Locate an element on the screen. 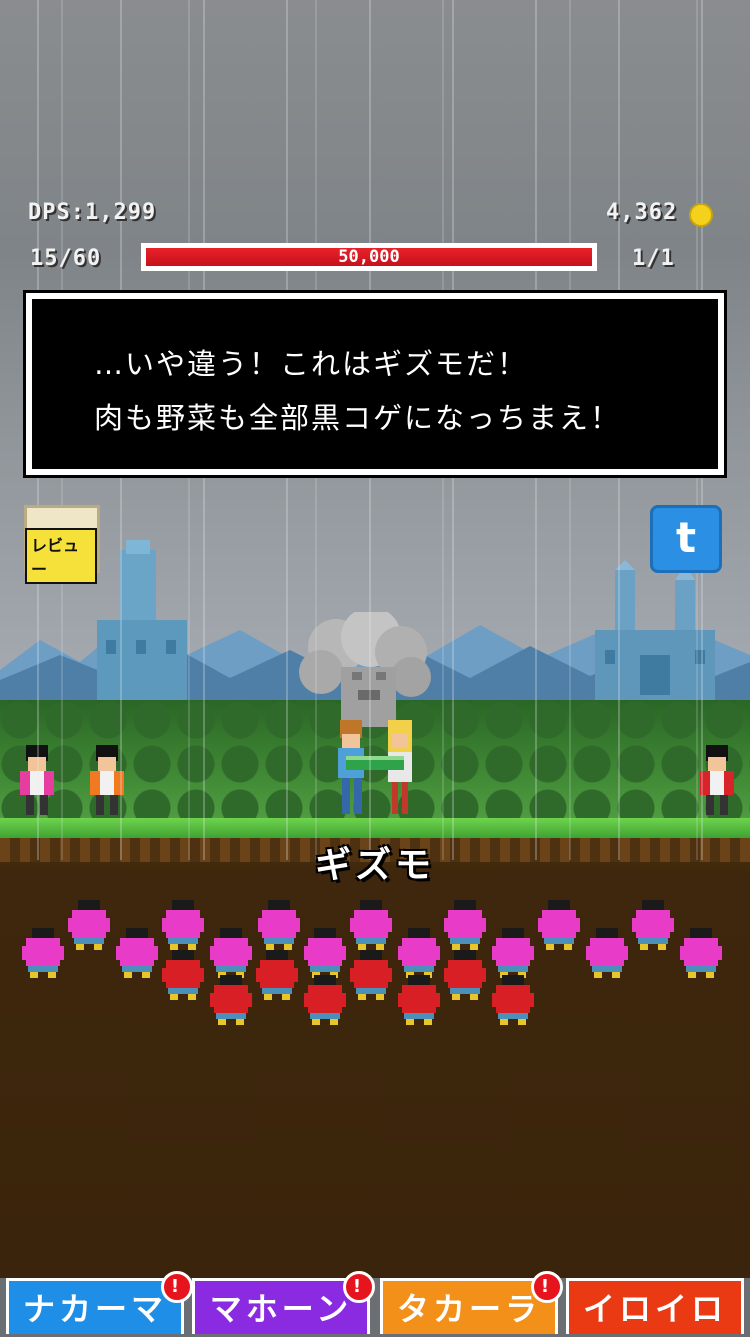  twitter-button: t is located at coordinates (686, 539).